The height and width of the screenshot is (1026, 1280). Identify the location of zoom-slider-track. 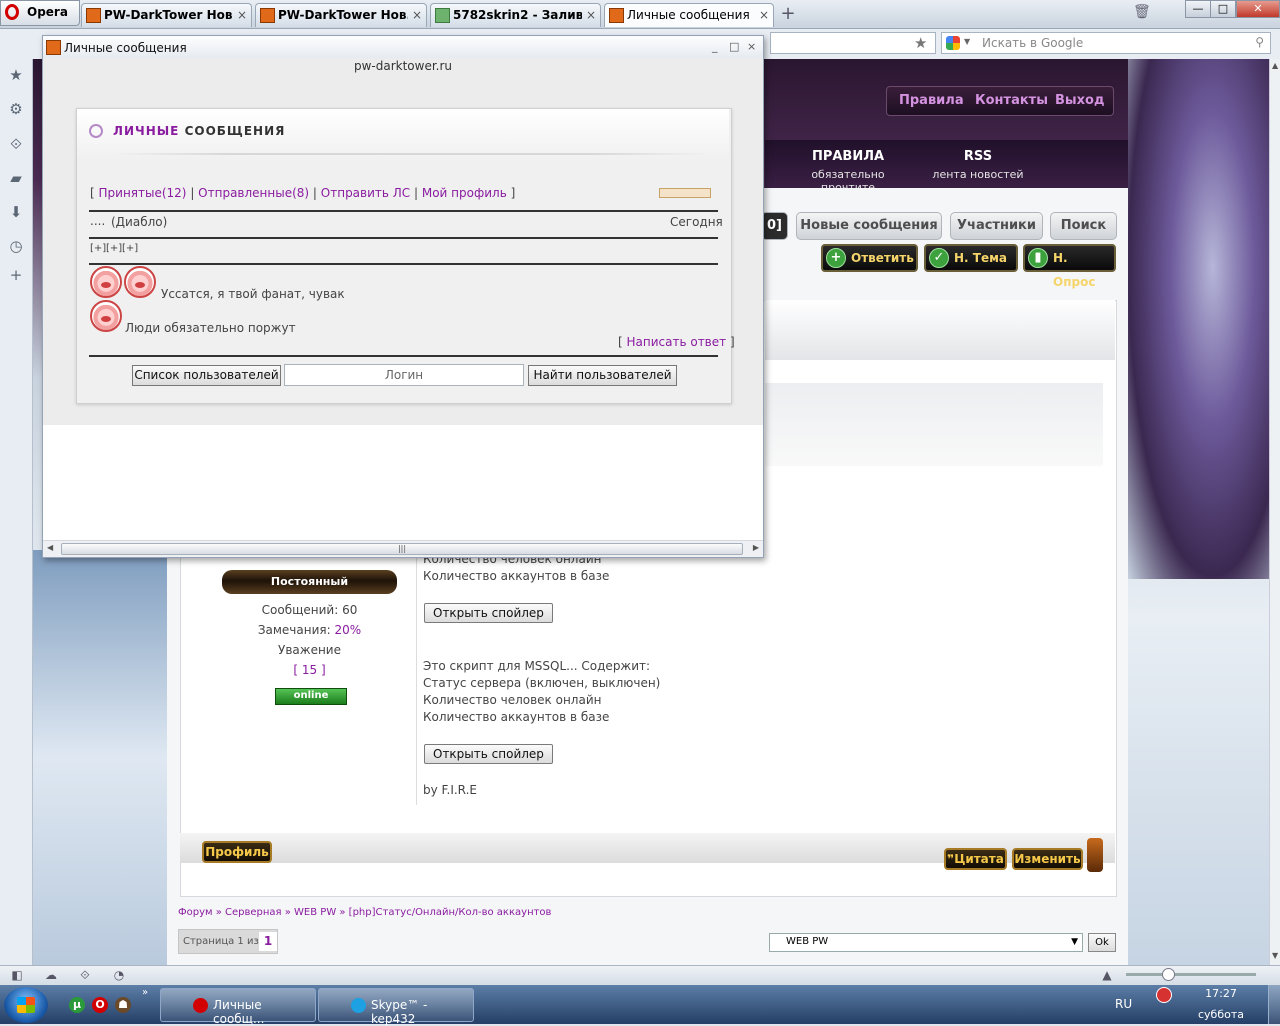
(1191, 974).